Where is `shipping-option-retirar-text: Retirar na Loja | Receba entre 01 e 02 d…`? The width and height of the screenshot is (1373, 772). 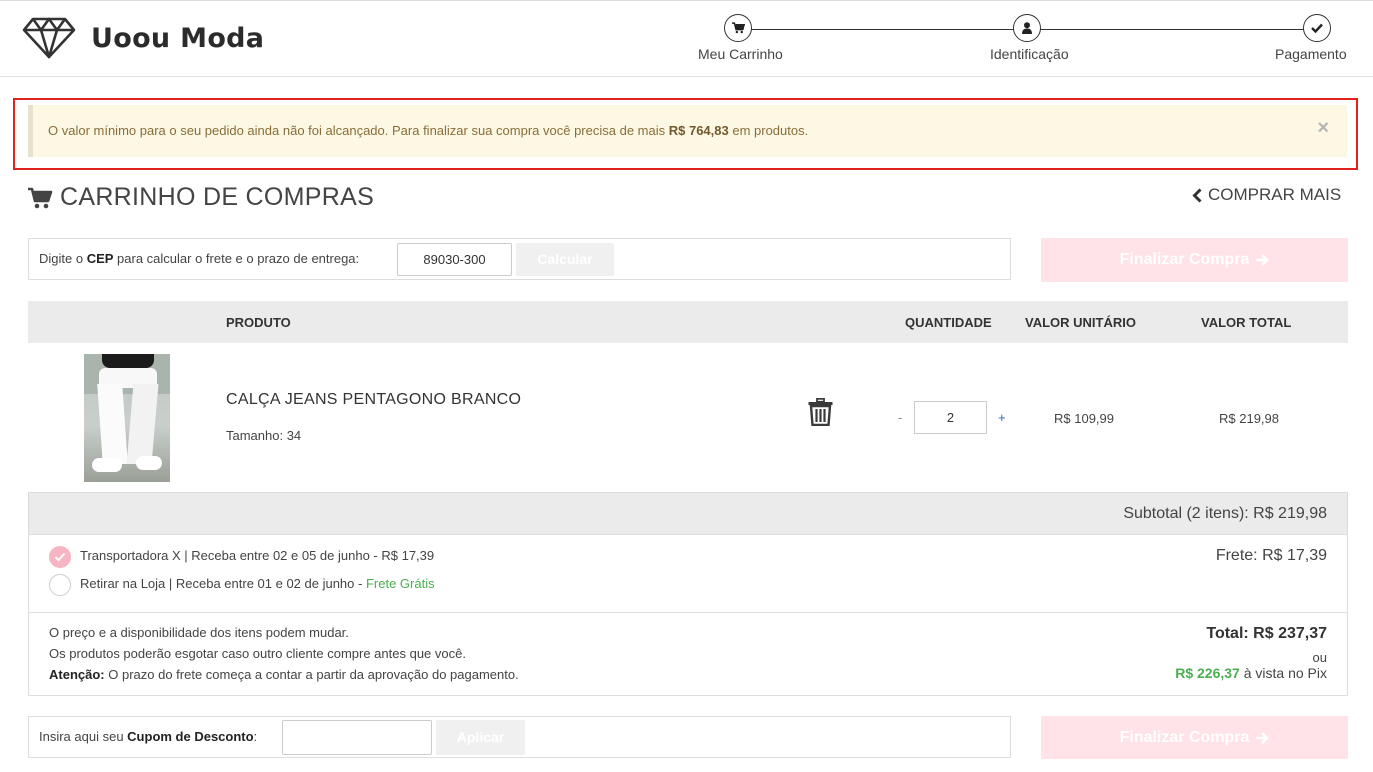
shipping-option-retirar-text: Retirar na Loja | Receba entre 01 e 02 d… is located at coordinates (223, 583).